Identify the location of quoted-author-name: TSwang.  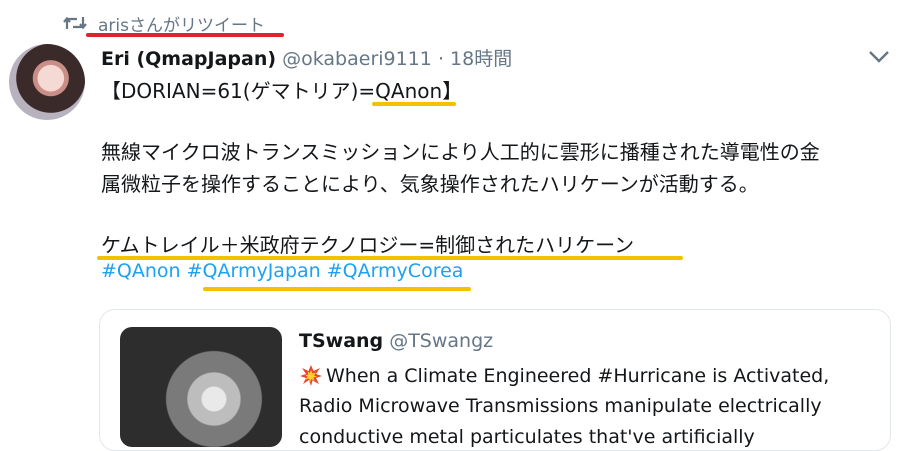
(341, 341).